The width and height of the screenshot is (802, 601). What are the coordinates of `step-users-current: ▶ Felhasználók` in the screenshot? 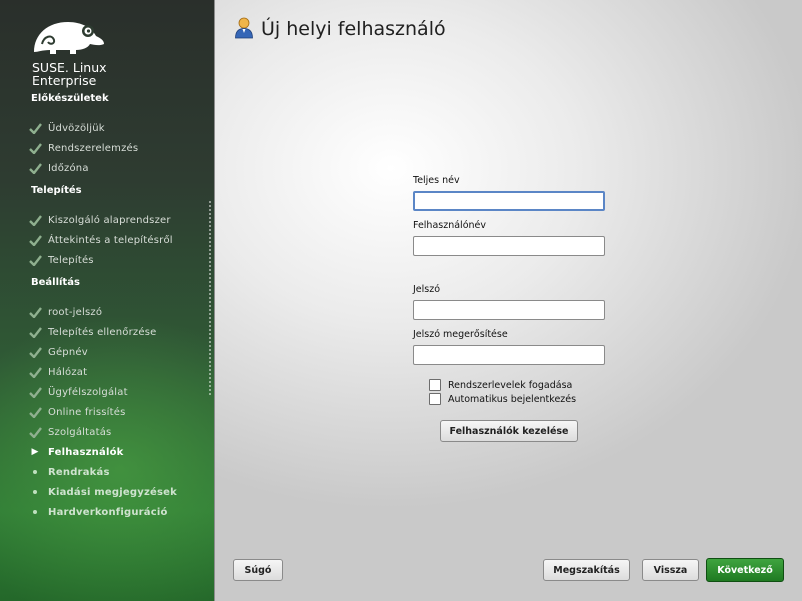 It's located at (76, 452).